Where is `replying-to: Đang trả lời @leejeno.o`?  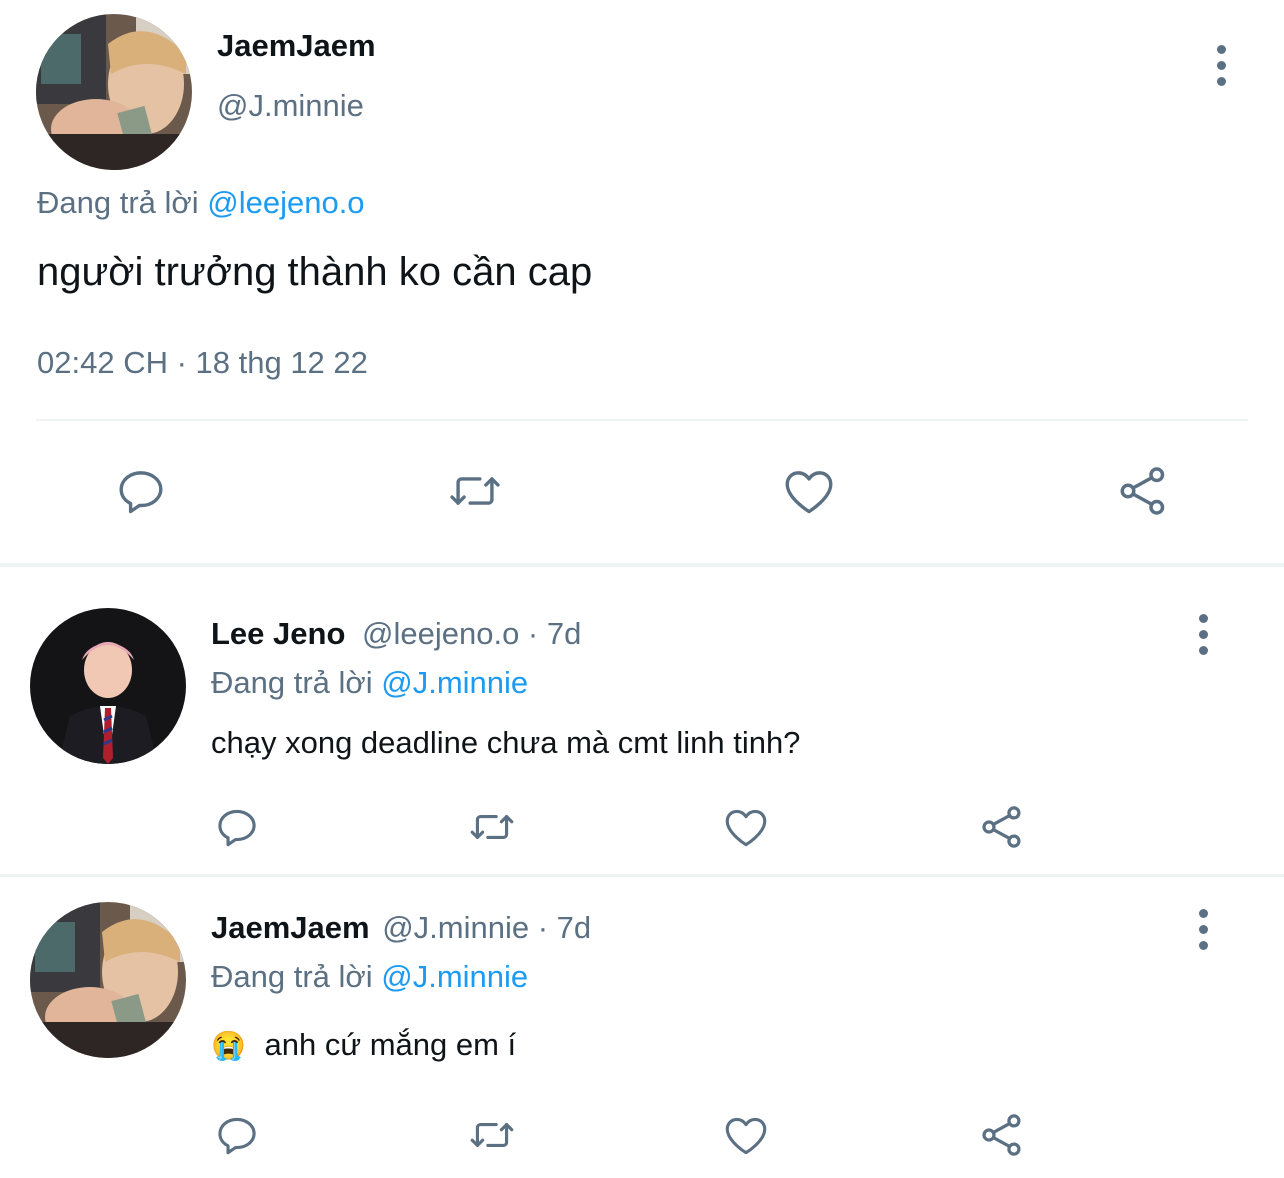
replying-to: Đang trả lời @leejeno.o is located at coordinates (201, 203).